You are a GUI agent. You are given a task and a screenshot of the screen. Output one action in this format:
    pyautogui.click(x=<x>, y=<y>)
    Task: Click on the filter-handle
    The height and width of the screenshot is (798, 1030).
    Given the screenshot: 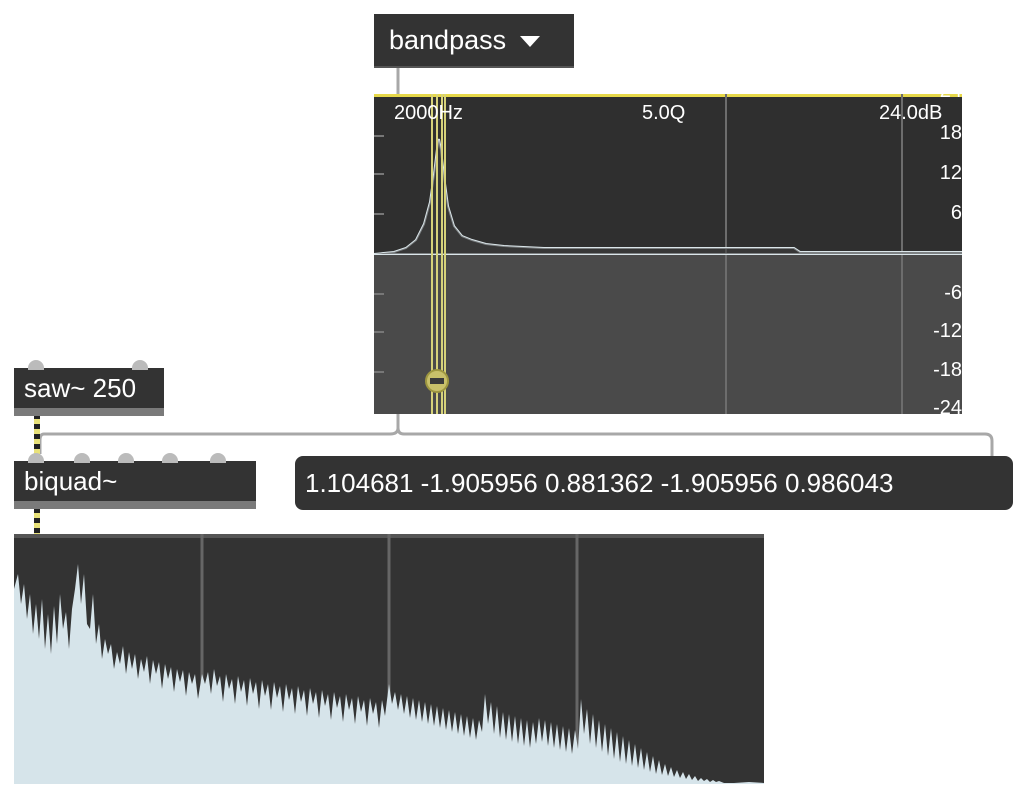 What is the action you would take?
    pyautogui.click(x=437, y=381)
    